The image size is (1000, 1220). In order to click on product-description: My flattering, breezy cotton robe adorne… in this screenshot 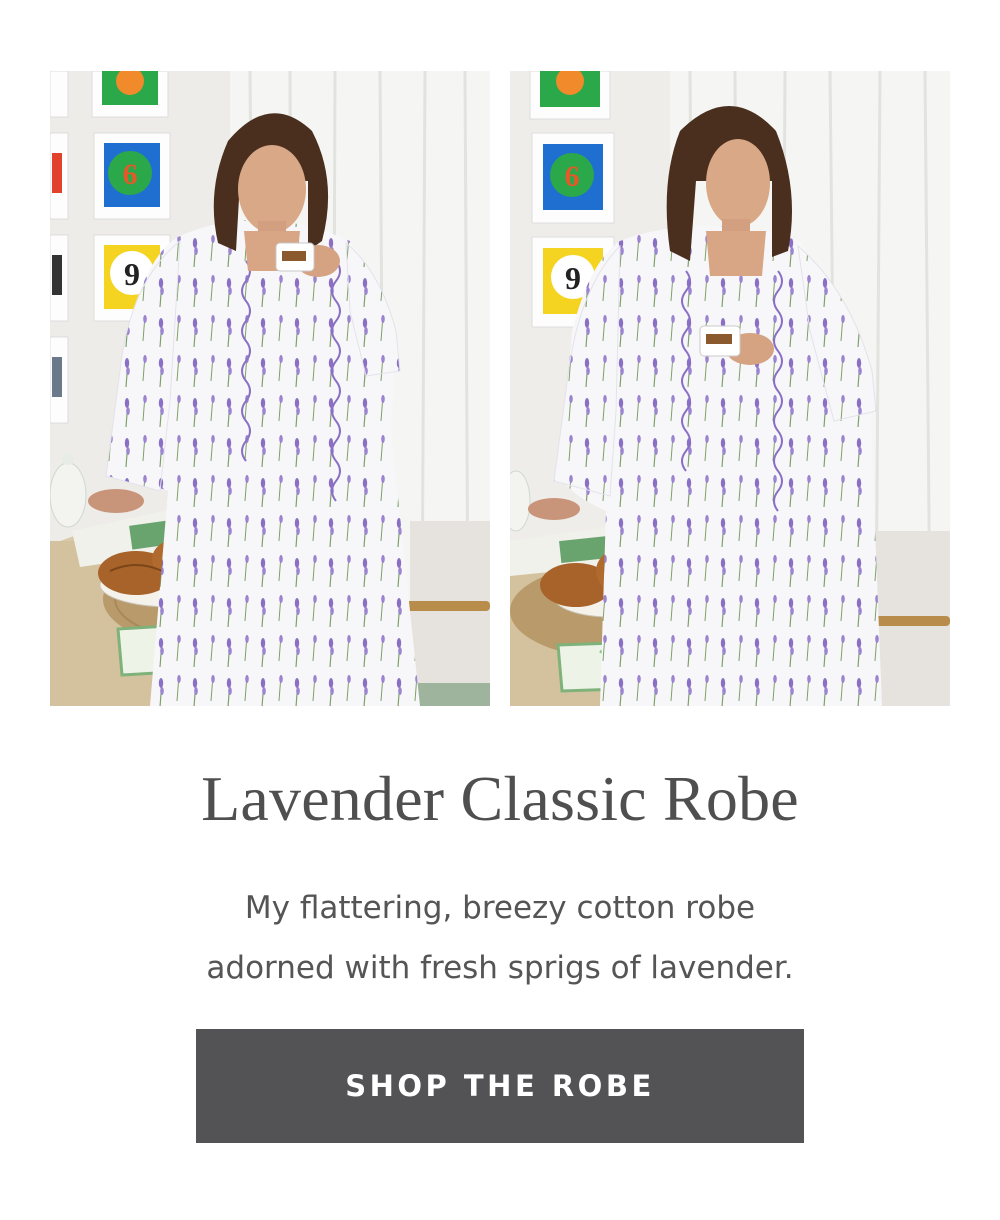, I will do `click(500, 938)`.